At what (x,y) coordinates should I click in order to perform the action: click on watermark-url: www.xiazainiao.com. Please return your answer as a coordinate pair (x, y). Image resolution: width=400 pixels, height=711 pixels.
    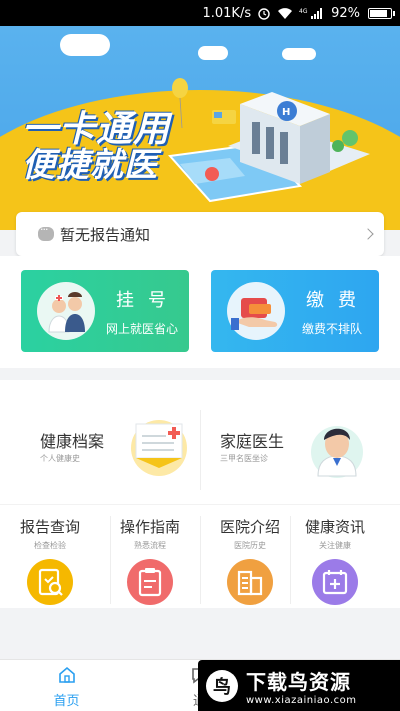
    Looking at the image, I should click on (301, 700).